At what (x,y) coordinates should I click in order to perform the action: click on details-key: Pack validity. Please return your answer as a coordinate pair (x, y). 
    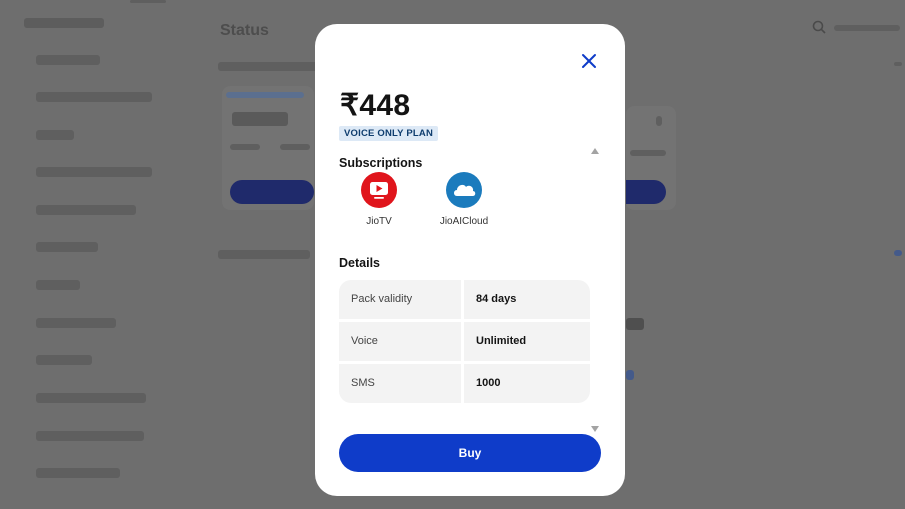
    Looking at the image, I should click on (400, 299).